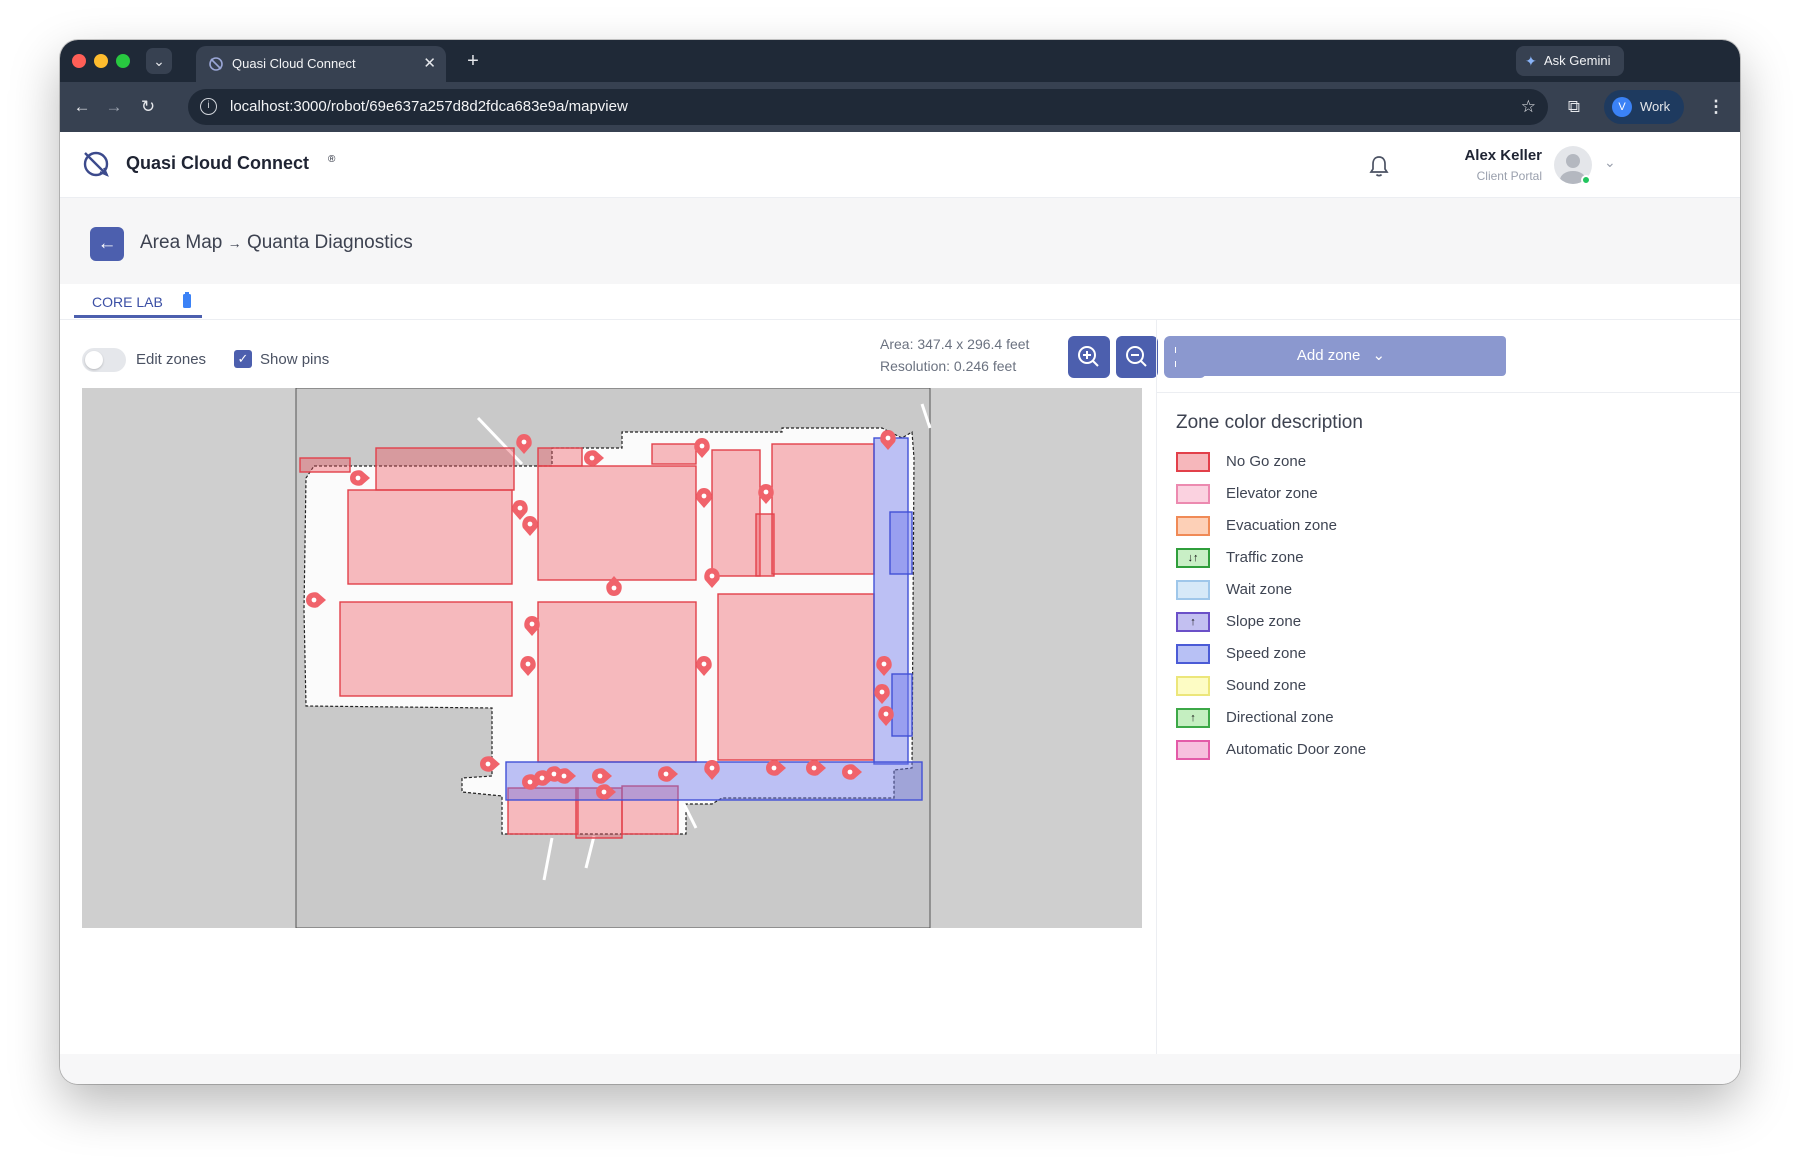 The image size is (1800, 1163). I want to click on legend-label: Evacuation zone, so click(1281, 525).